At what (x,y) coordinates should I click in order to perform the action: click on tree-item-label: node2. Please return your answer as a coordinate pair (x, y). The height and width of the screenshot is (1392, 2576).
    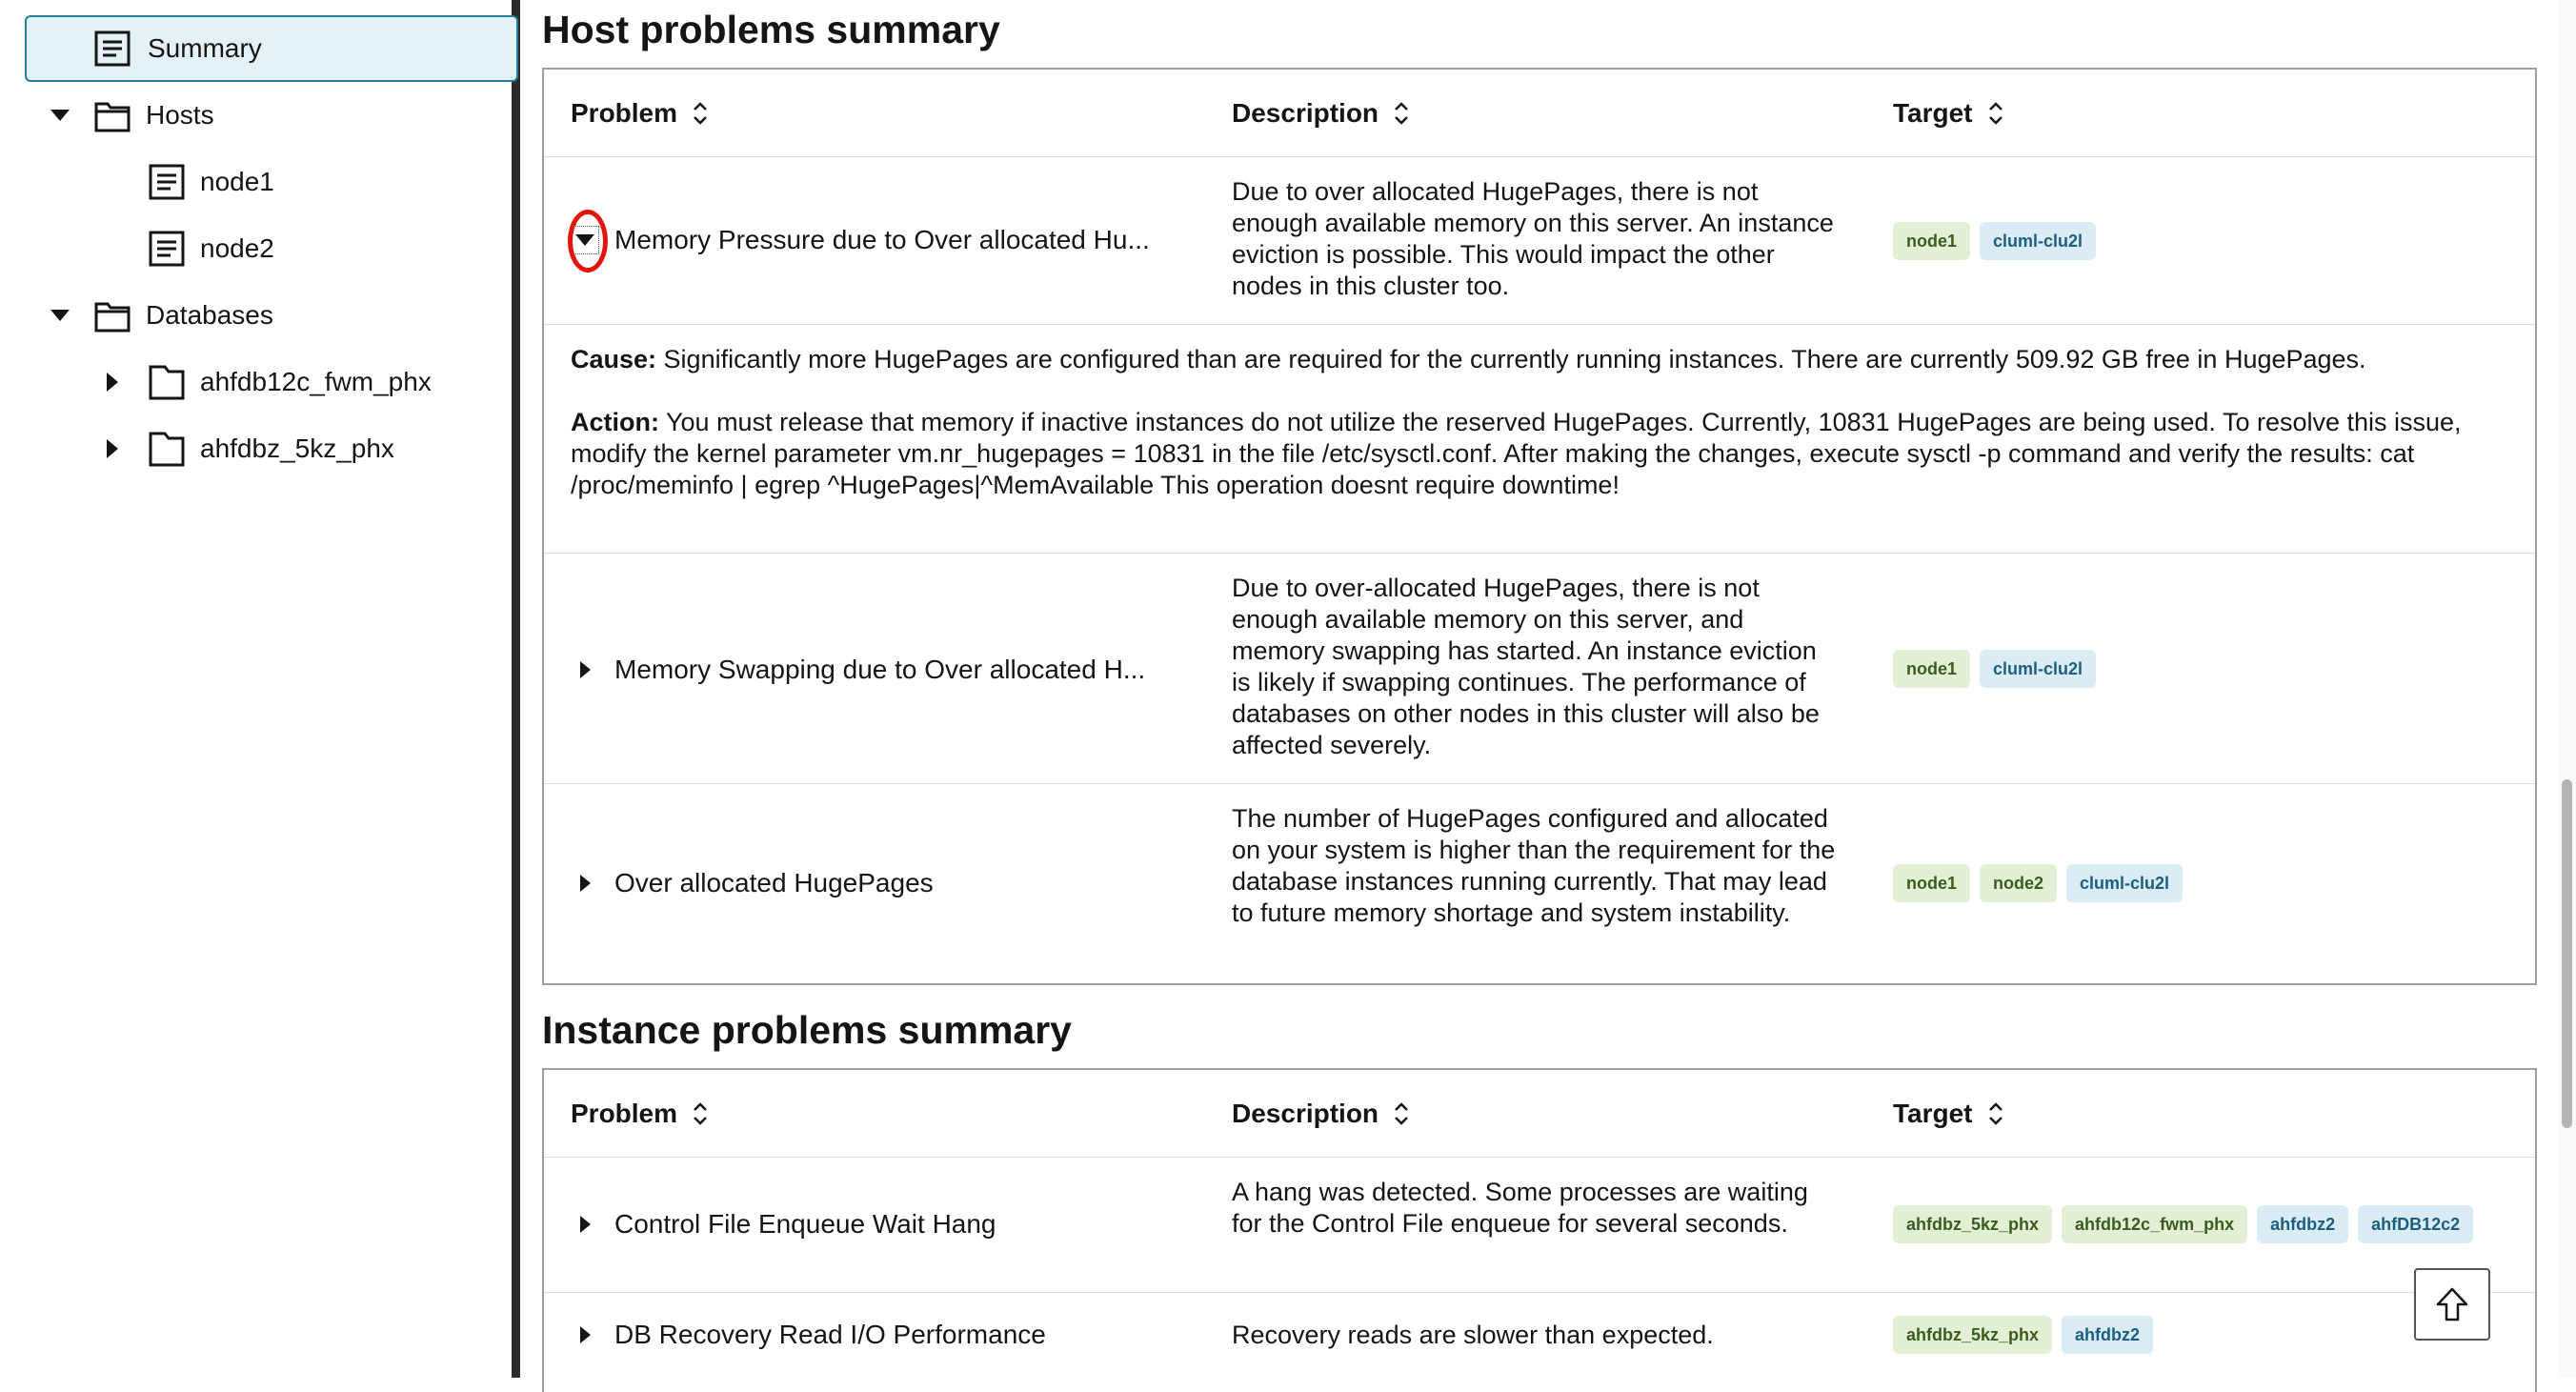
    Looking at the image, I should click on (237, 248).